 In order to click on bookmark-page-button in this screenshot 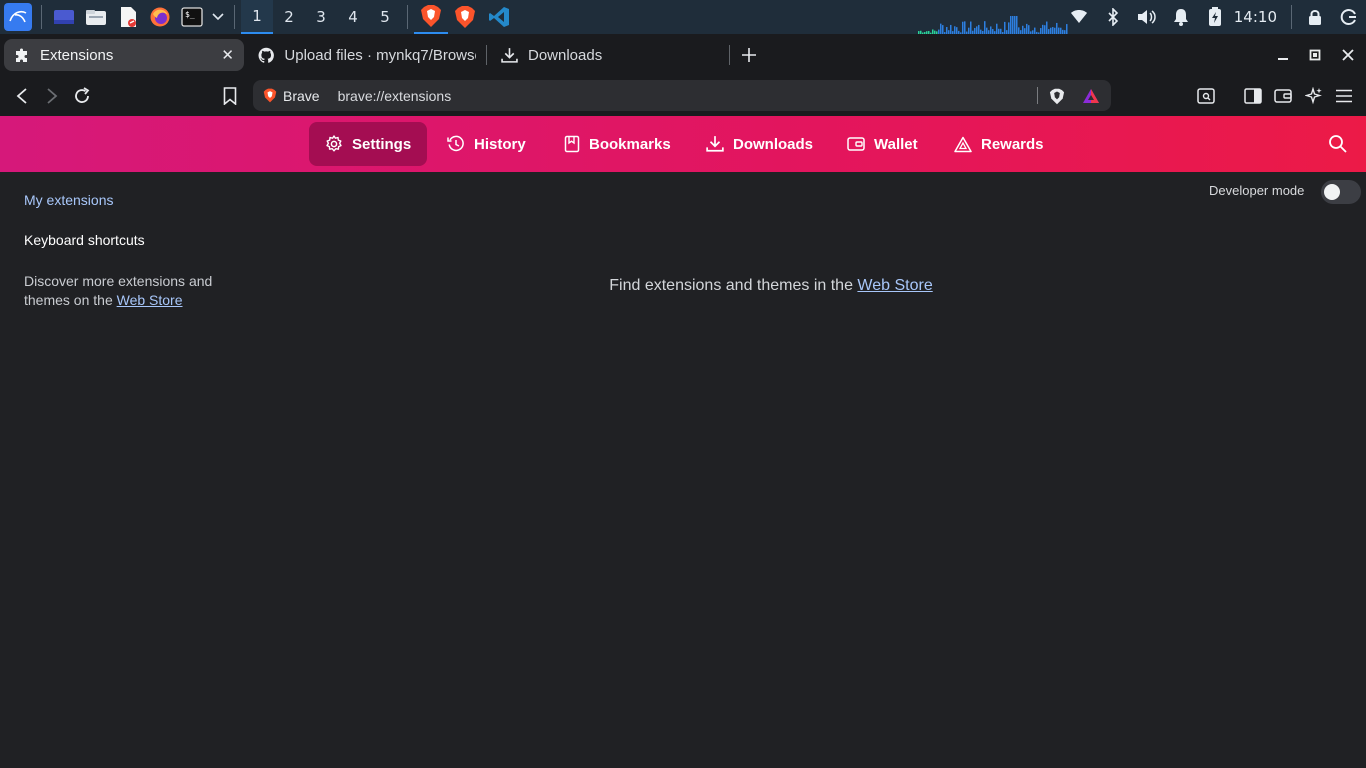, I will do `click(230, 96)`.